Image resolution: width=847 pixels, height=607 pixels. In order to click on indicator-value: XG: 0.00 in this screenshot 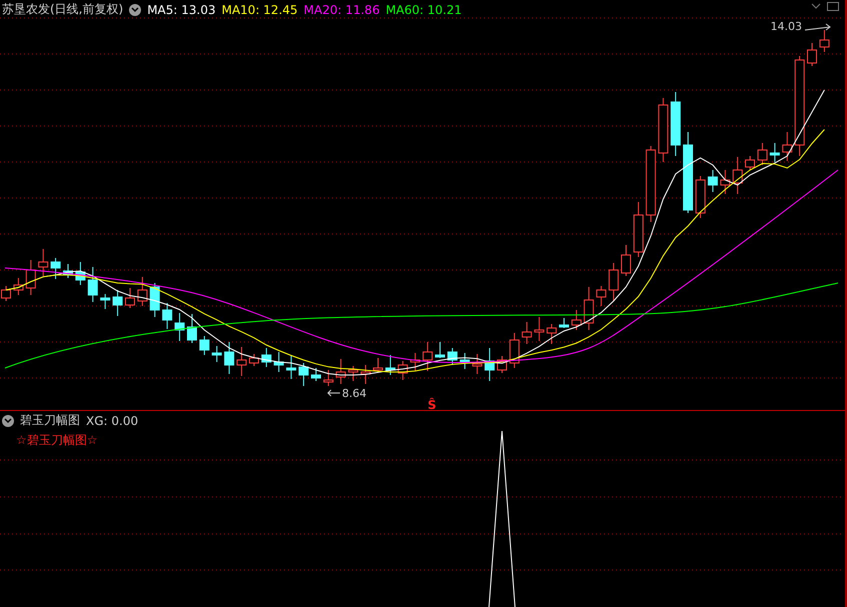, I will do `click(112, 421)`.